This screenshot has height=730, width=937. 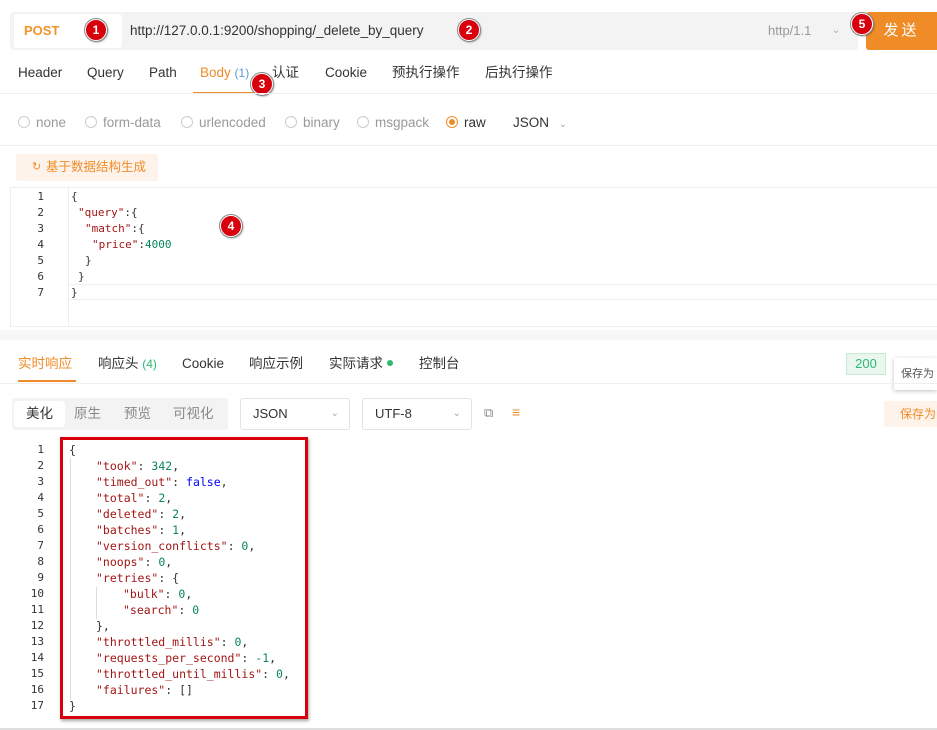 I want to click on tab-body-label: Body, so click(x=215, y=72).